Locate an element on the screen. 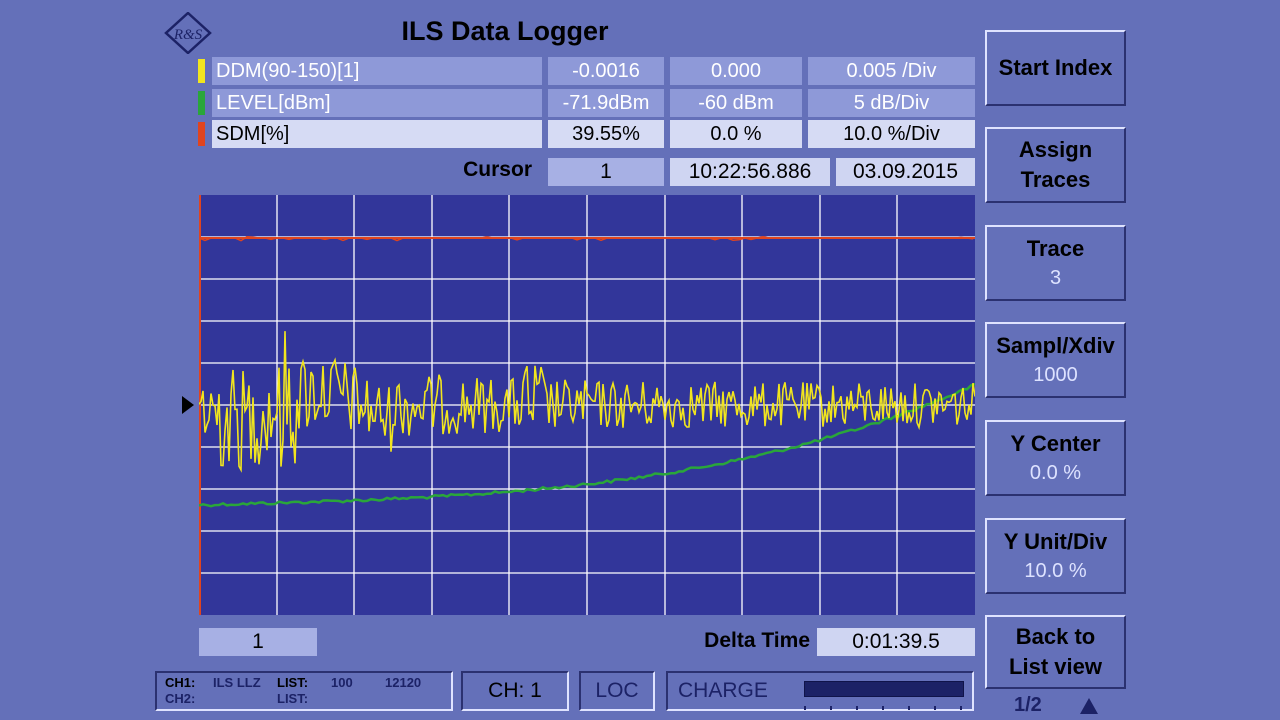  back-to-list-view-button: Back to List view is located at coordinates (1055, 652).